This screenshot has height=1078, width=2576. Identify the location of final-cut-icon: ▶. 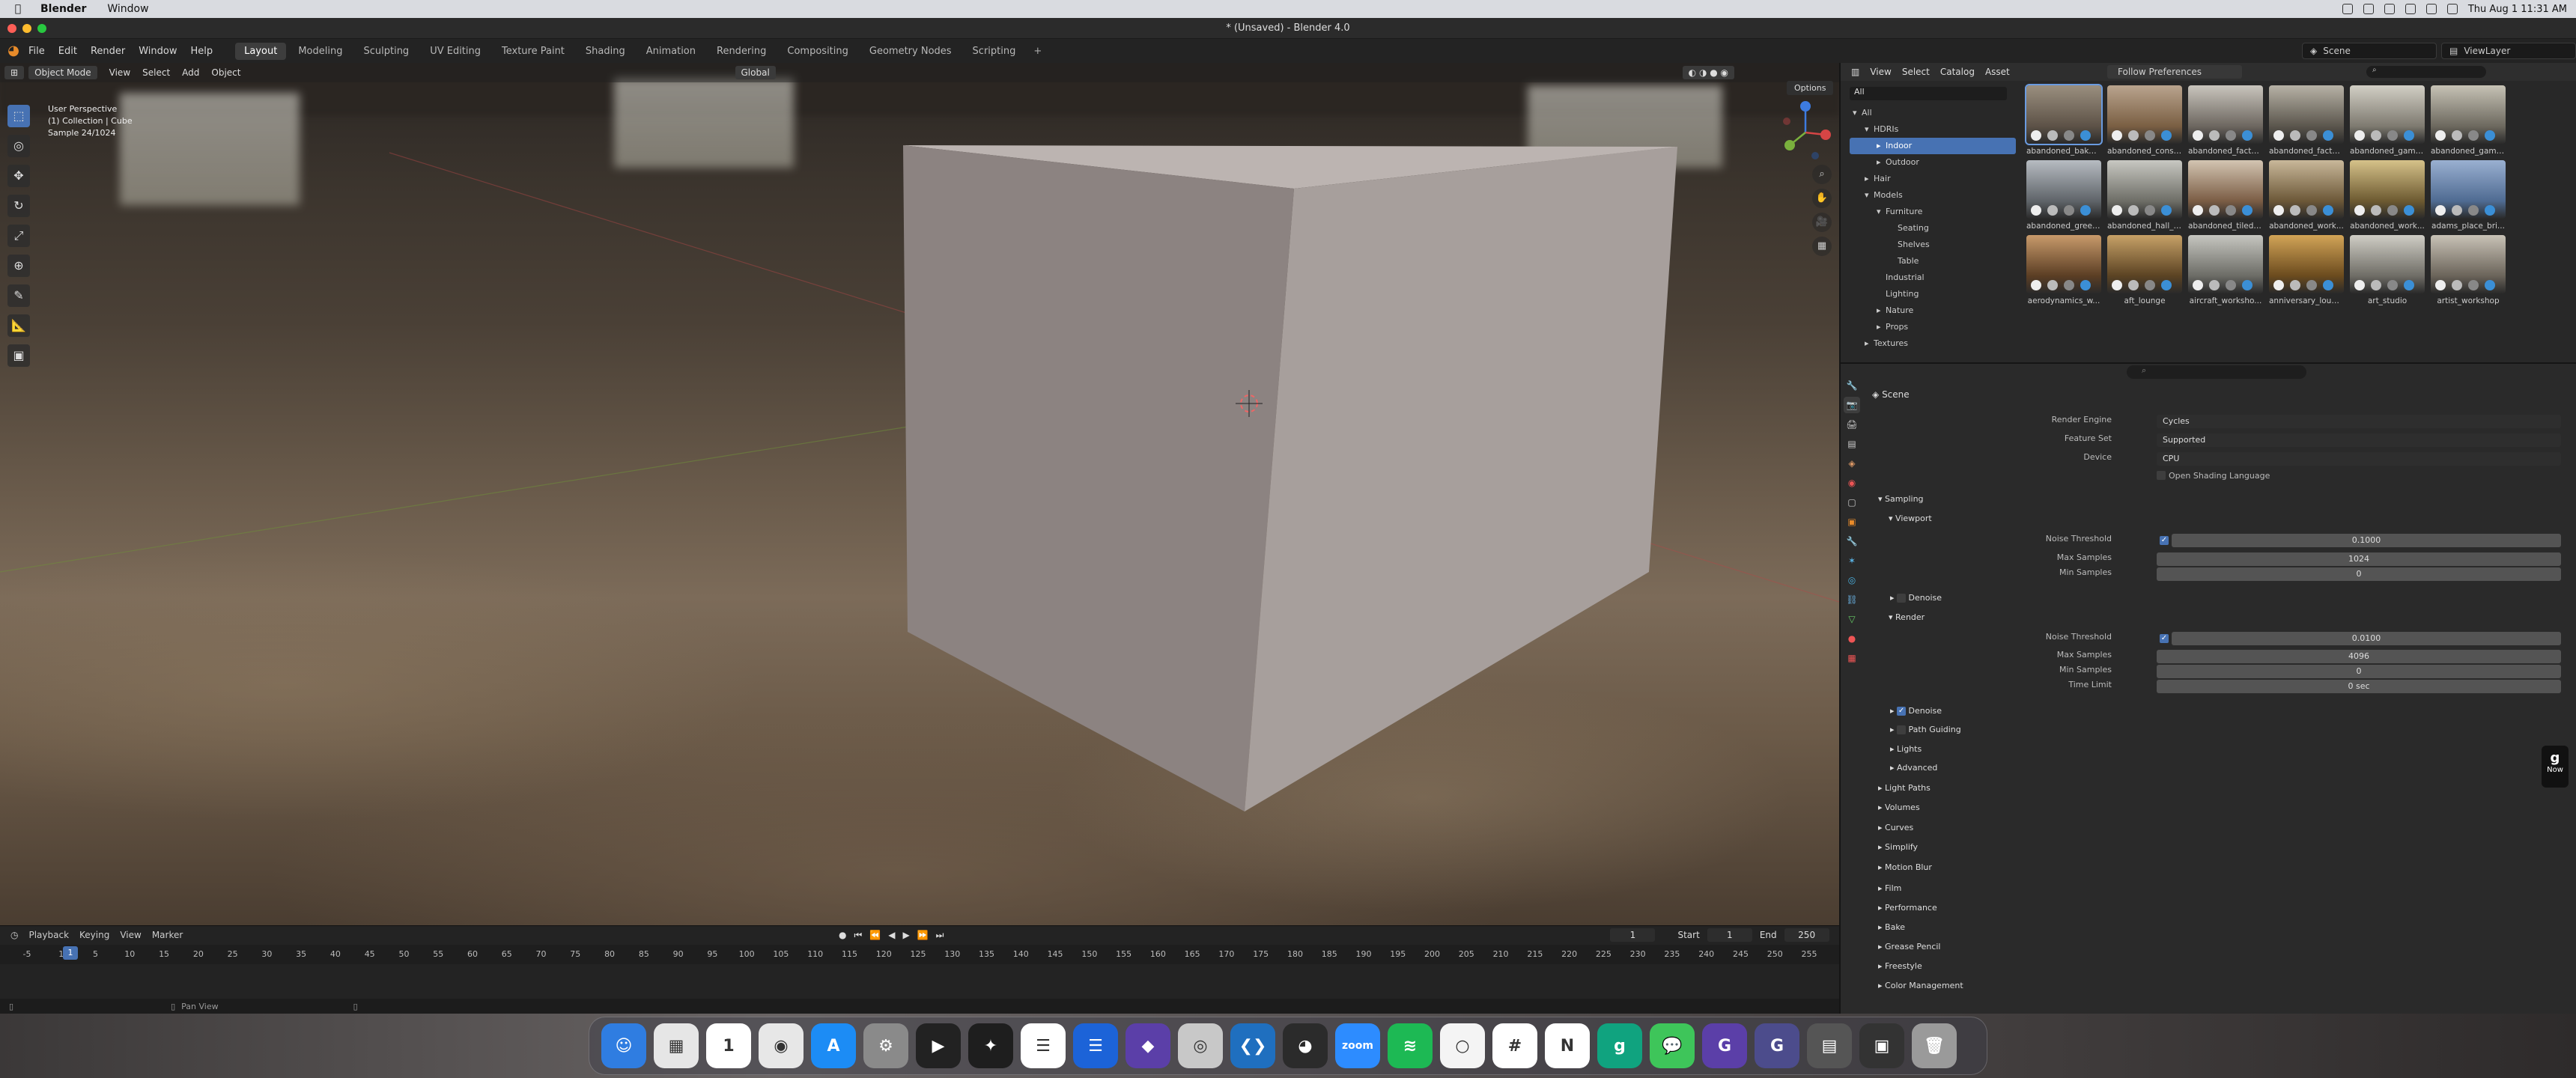
(938, 1045).